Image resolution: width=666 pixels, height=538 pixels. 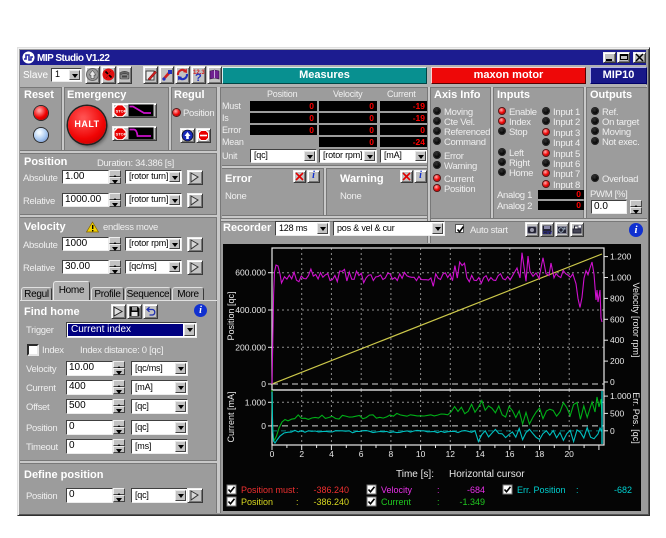 What do you see at coordinates (617, 340) in the screenshot?
I see `svg-text: 400` at bounding box center [617, 340].